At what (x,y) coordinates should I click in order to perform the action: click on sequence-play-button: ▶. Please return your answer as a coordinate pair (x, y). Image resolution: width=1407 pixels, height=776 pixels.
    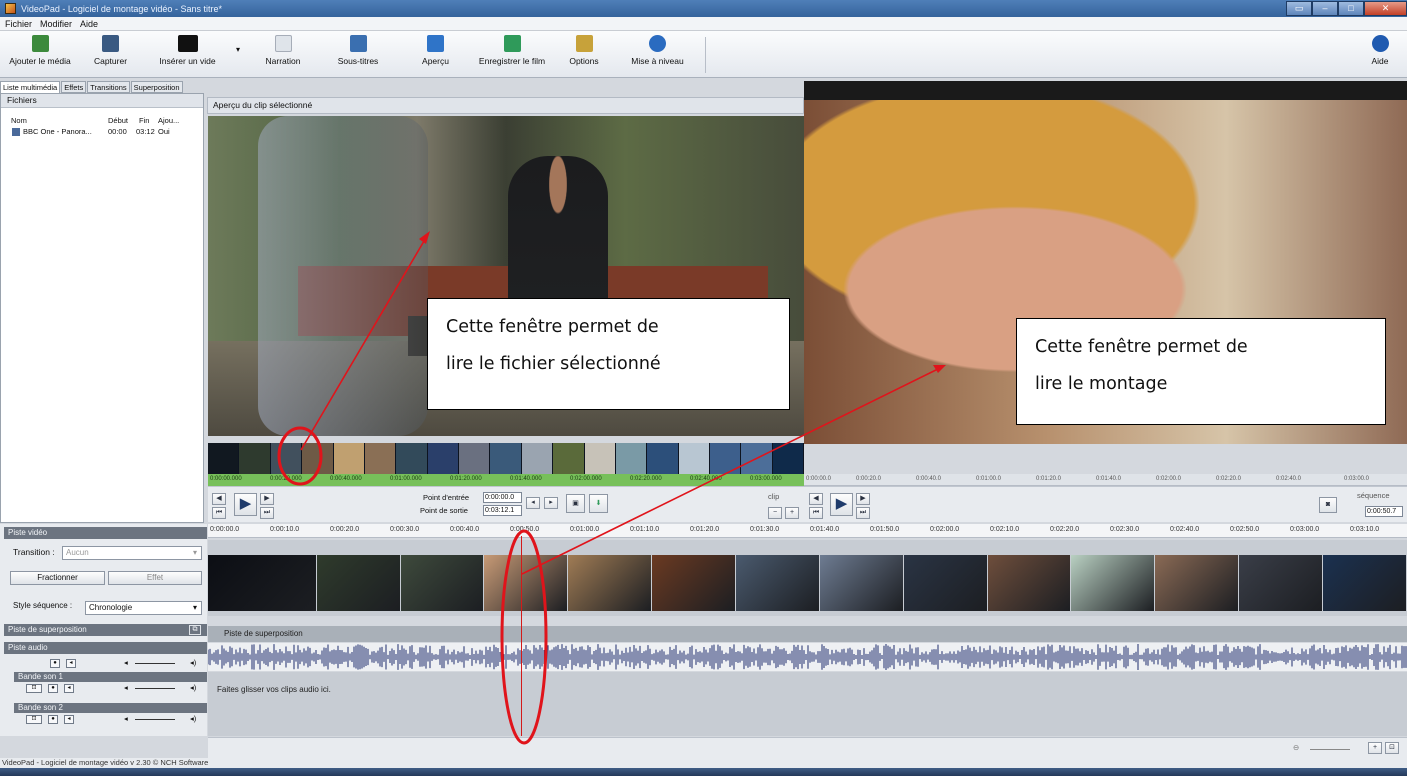
    Looking at the image, I should click on (841, 504).